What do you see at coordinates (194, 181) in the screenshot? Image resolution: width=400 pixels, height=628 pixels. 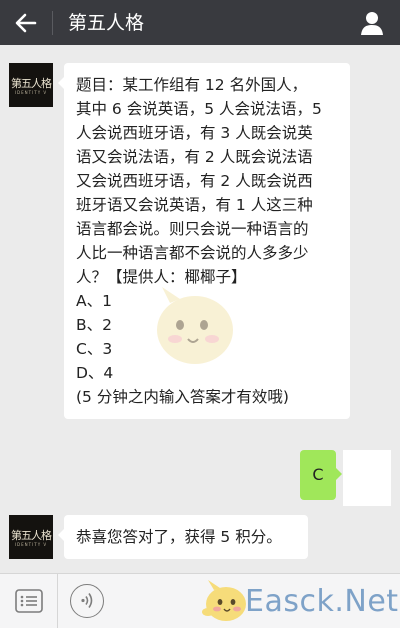 I see `message-line: 又会说西班牙语，有 2 人既会说西` at bounding box center [194, 181].